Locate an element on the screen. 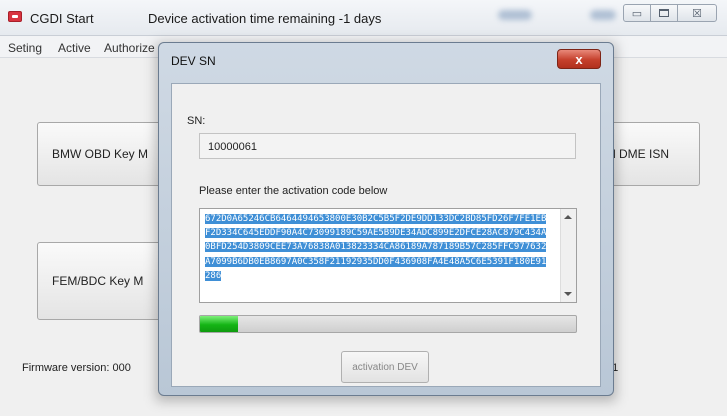 This screenshot has height=416, width=727. minimize-button: ▭ is located at coordinates (637, 13).